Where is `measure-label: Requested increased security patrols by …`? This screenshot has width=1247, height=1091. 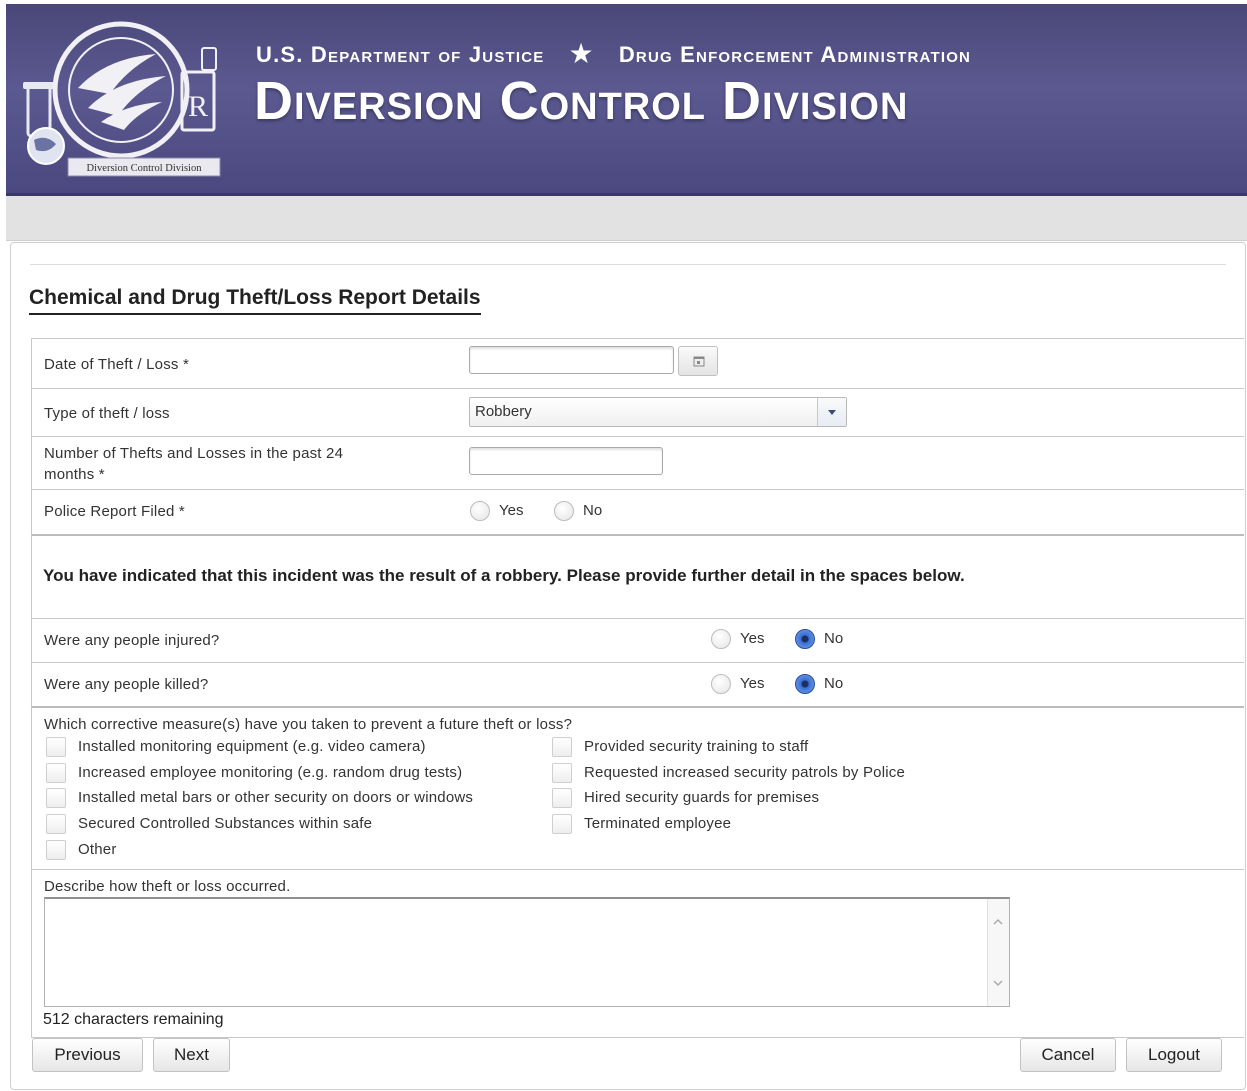
measure-label: Requested increased security patrols by … is located at coordinates (745, 772).